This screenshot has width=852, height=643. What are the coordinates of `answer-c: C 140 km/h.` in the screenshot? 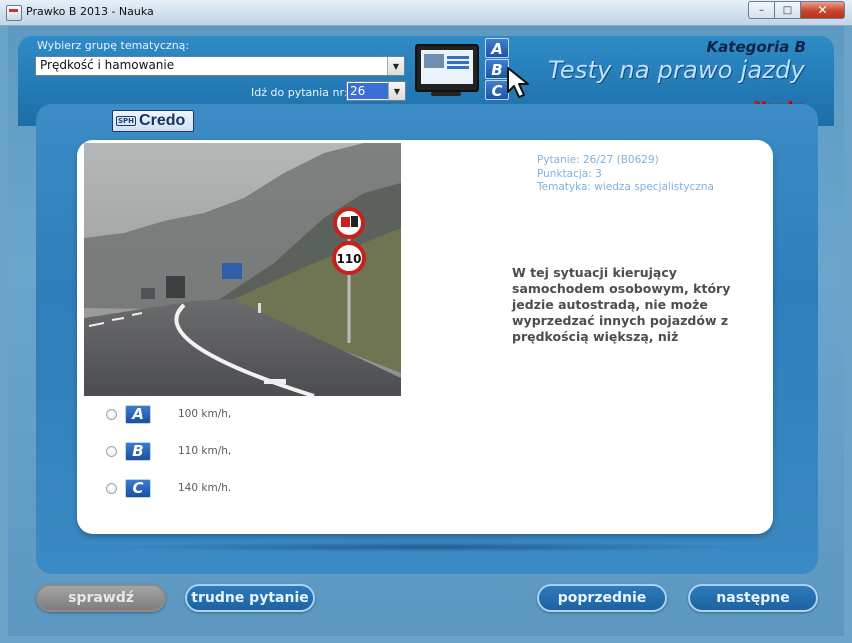 It's located at (168, 488).